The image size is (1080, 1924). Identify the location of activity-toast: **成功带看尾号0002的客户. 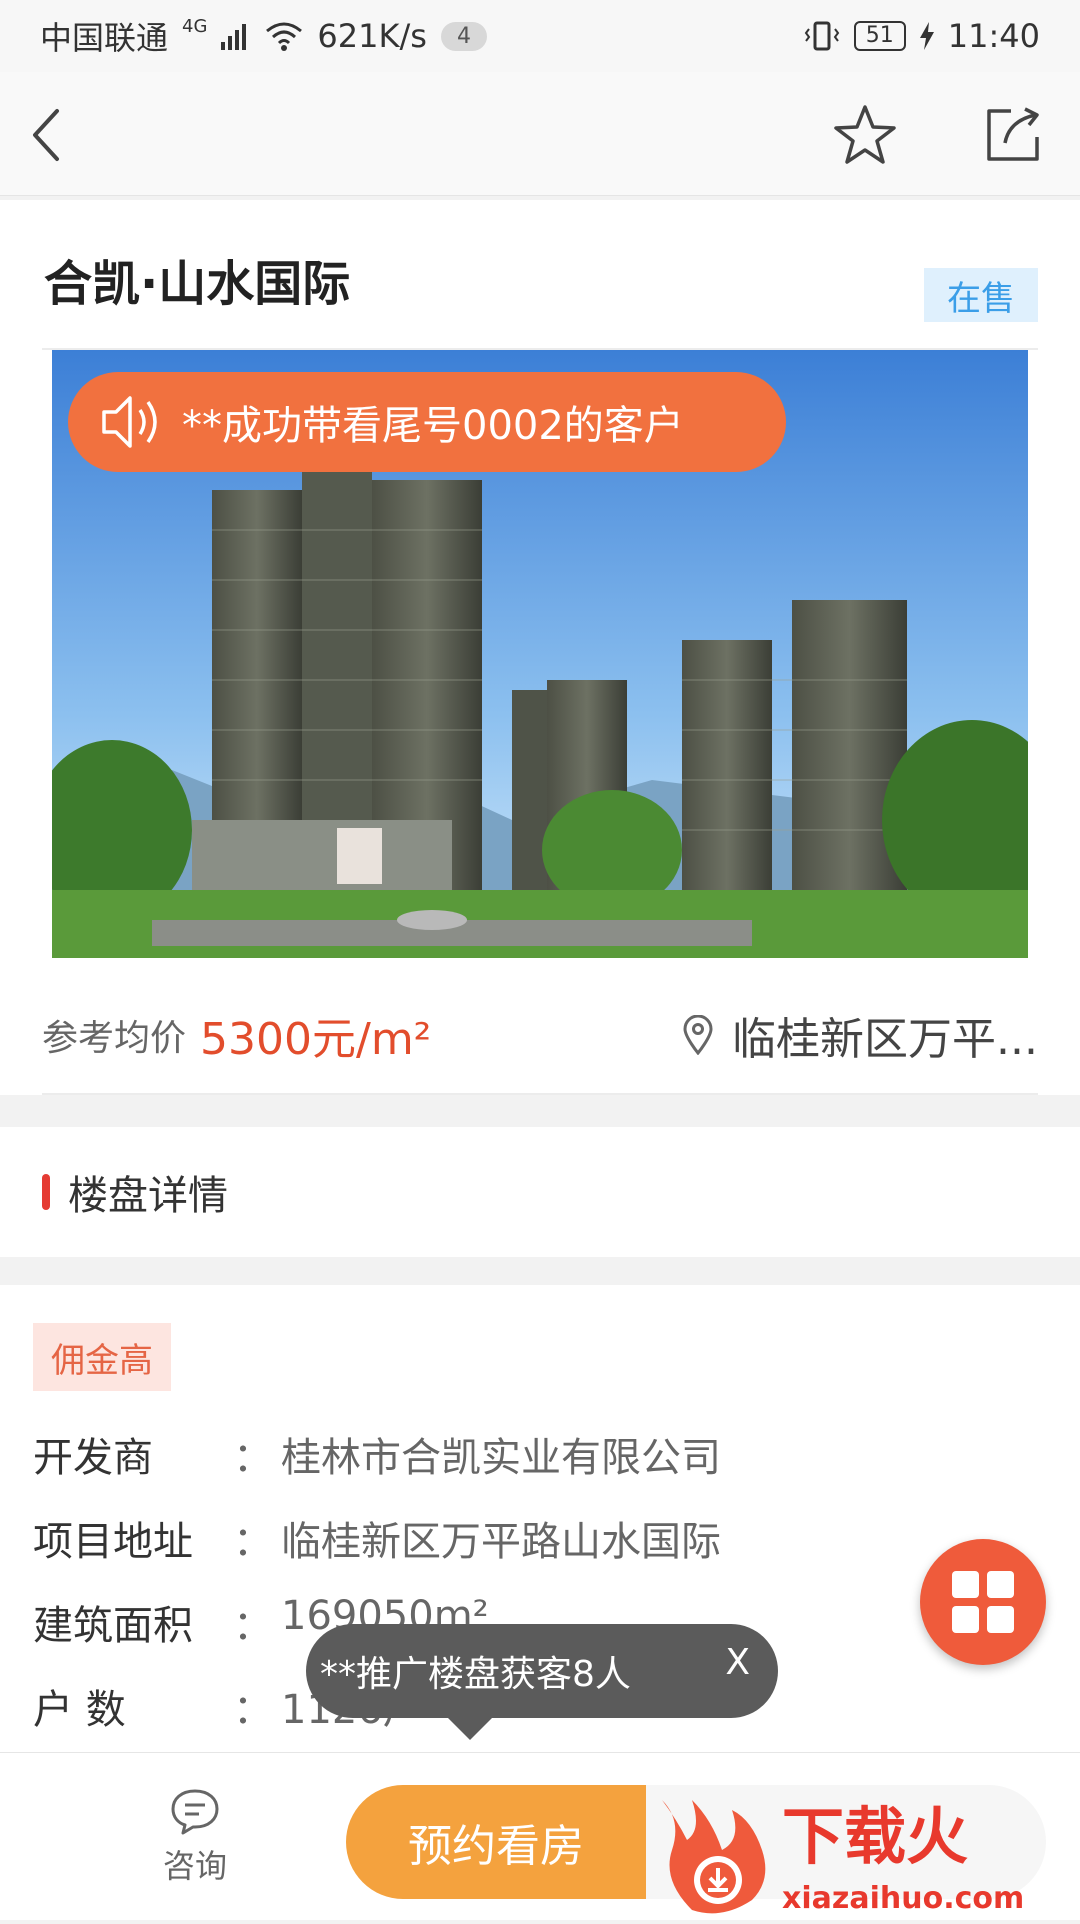
(427, 422).